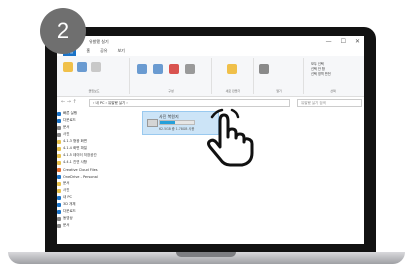 Image resolution: width=413 pixels, height=276 pixels. What do you see at coordinates (75, 141) in the screenshot?
I see `sidebar-item-label: 4.1.3 형광 화면` at bounding box center [75, 141].